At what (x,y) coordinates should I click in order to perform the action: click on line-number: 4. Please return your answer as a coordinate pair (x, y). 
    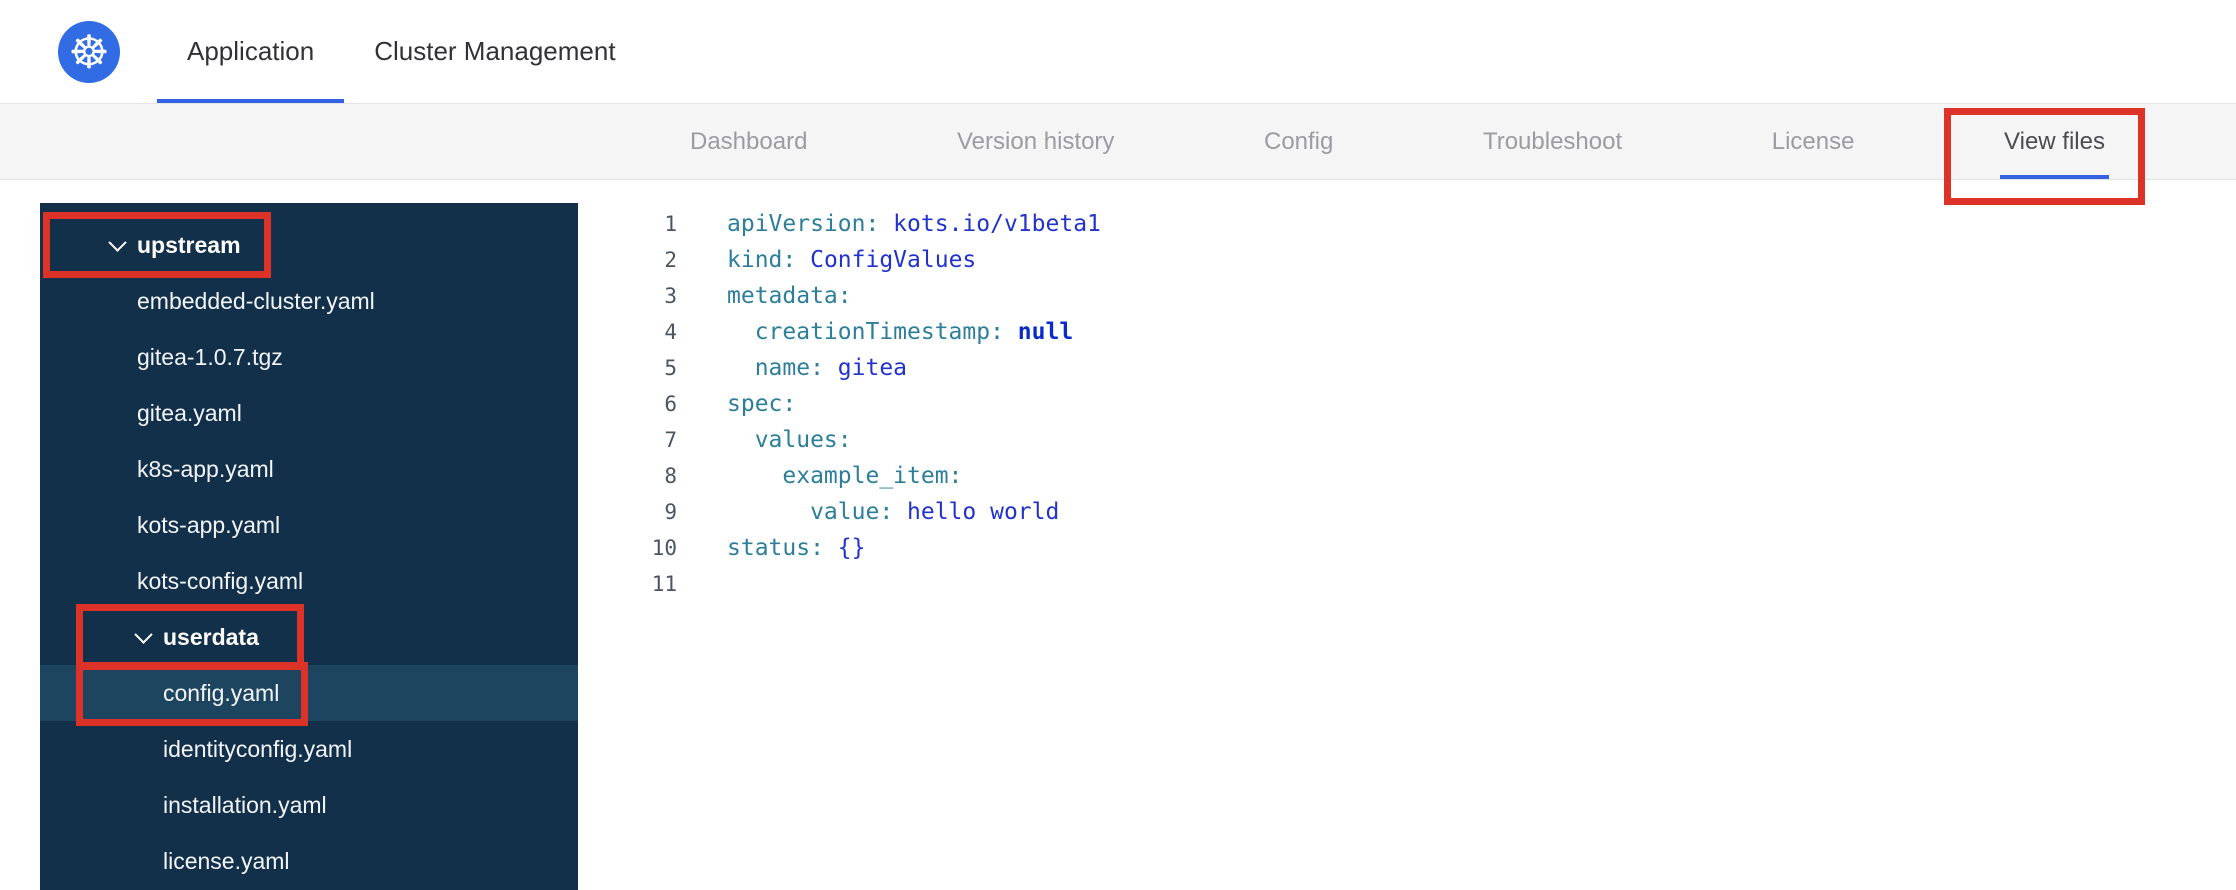
    Looking at the image, I should click on (670, 332).